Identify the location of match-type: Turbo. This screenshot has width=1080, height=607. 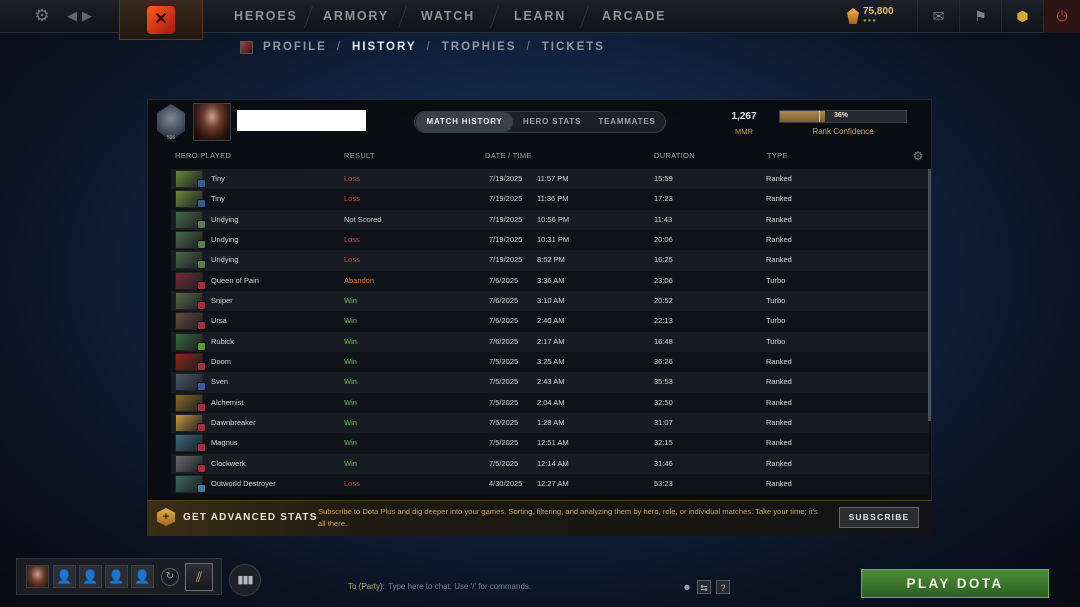
(776, 301).